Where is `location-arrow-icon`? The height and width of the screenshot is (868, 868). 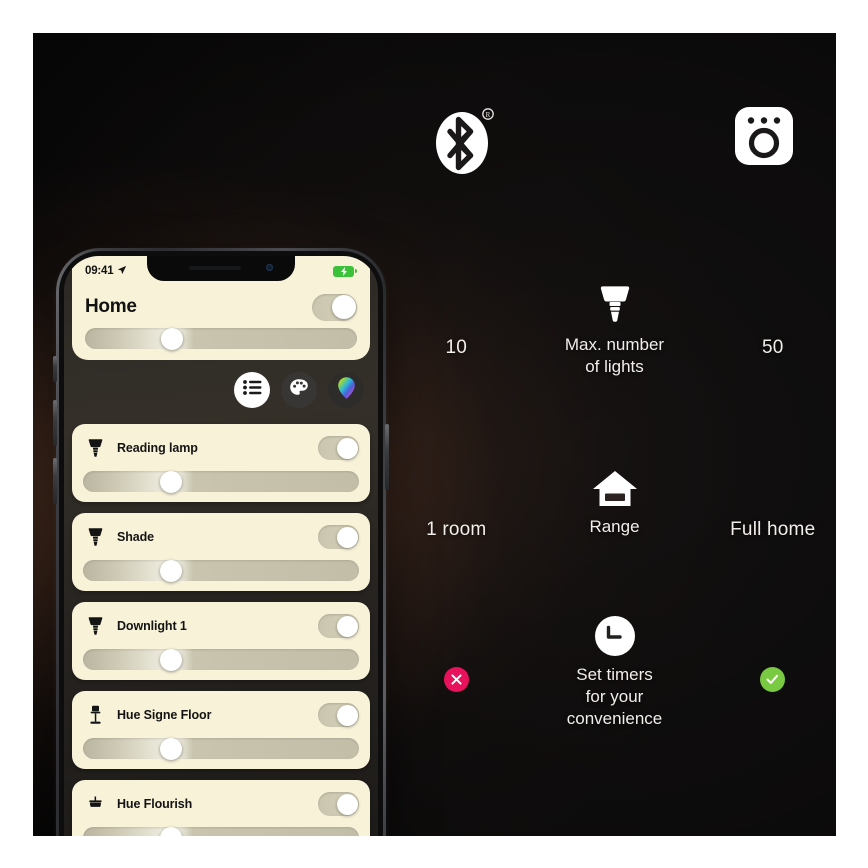 location-arrow-icon is located at coordinates (122, 271).